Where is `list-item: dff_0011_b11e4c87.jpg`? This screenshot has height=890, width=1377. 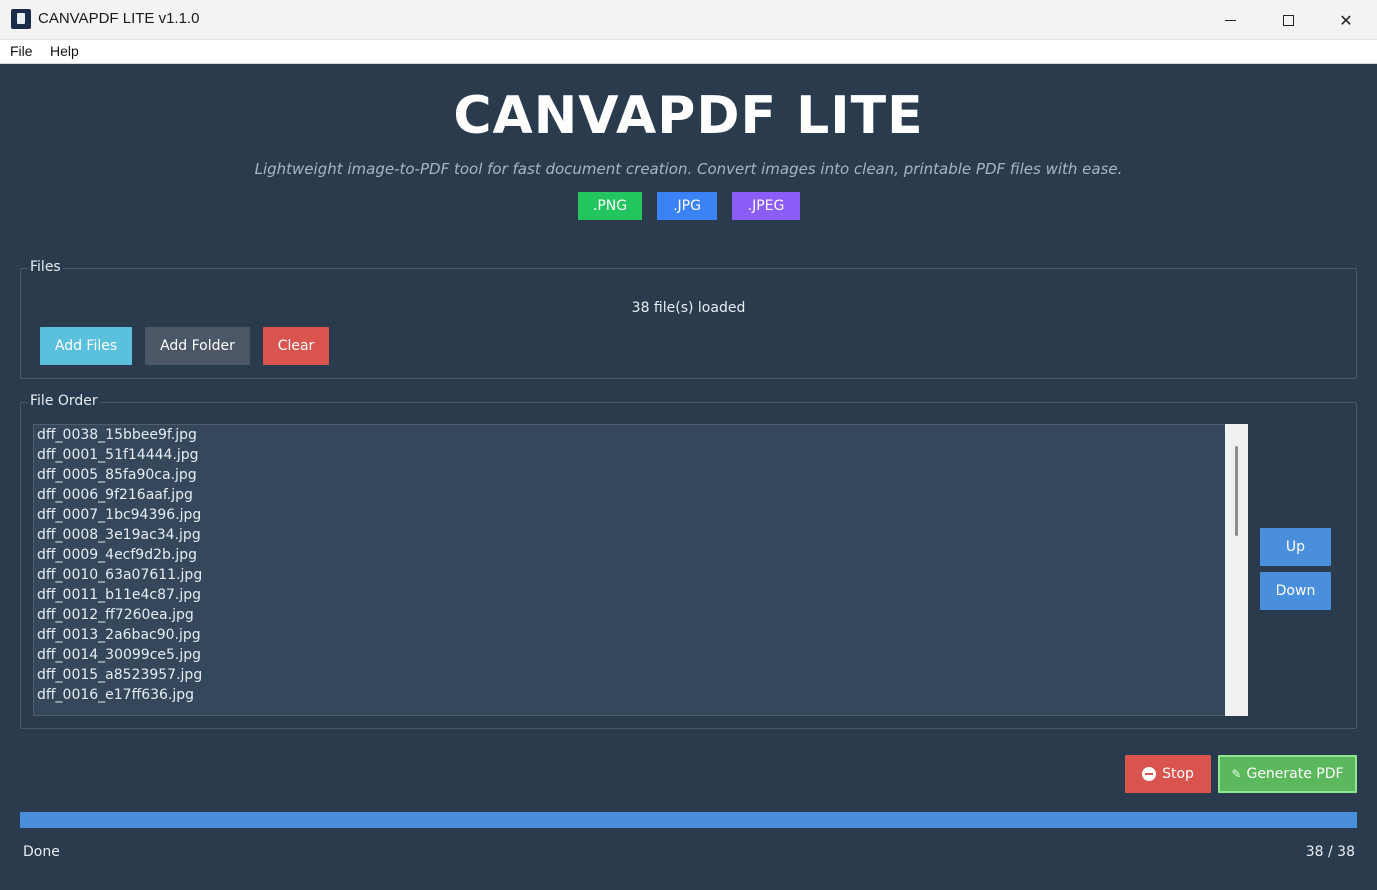
list-item: dff_0011_b11e4c87.jpg is located at coordinates (640, 595).